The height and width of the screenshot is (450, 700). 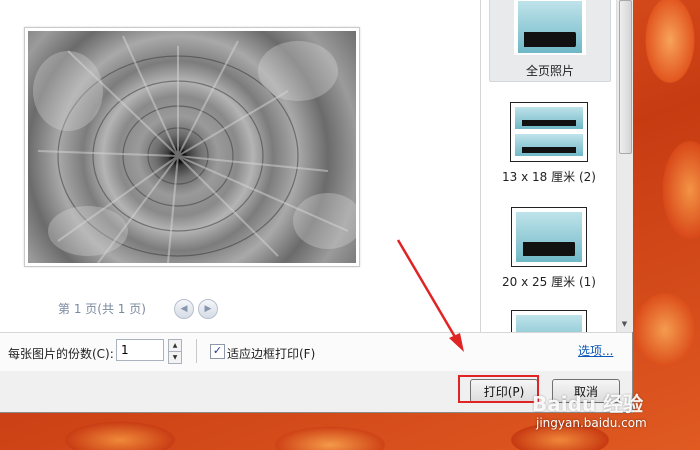 I want to click on annotation-arrow-icon, so click(x=430, y=295).